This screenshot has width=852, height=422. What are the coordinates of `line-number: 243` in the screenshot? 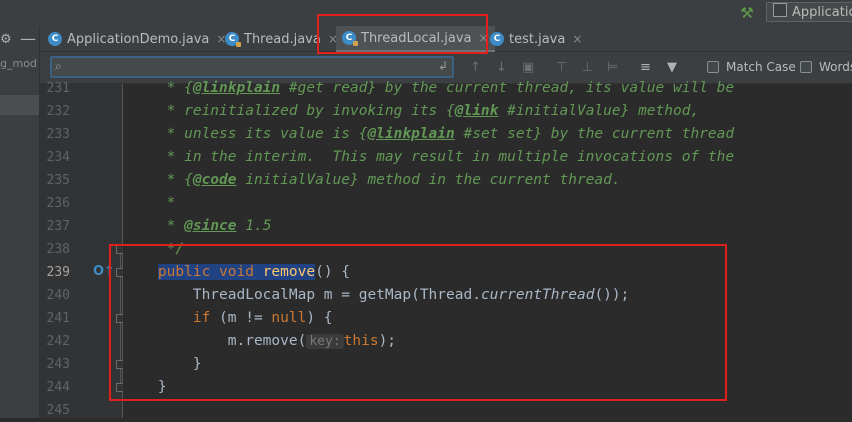 It's located at (58, 364).